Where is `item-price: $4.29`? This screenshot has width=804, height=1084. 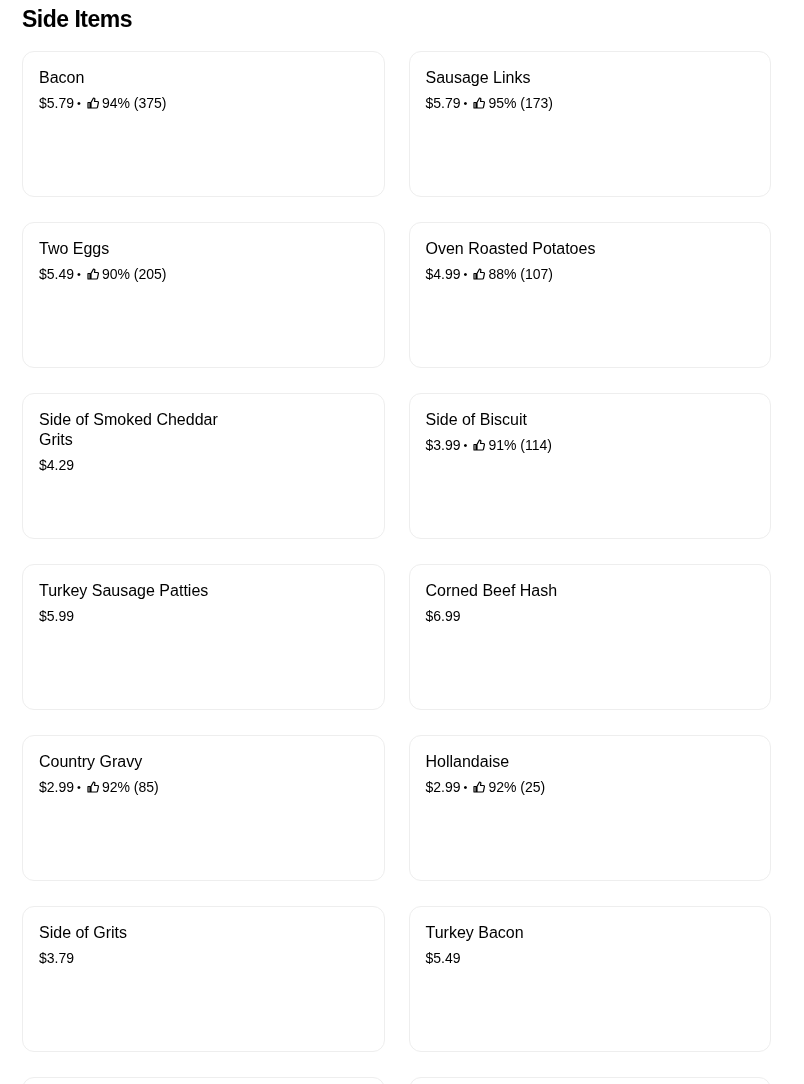
item-price: $4.29 is located at coordinates (57, 465).